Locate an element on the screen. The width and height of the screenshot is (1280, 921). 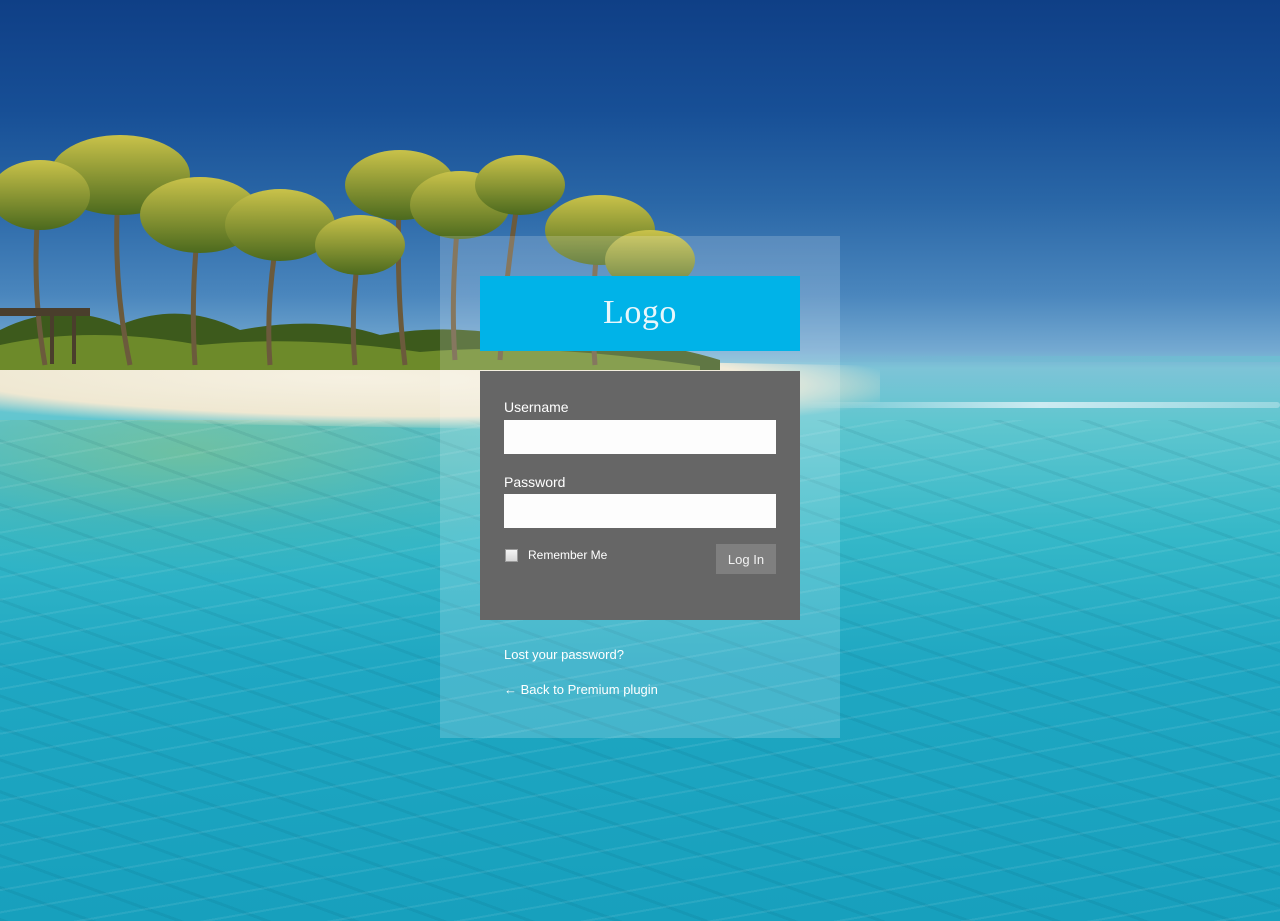
login-button: Log In is located at coordinates (746, 559).